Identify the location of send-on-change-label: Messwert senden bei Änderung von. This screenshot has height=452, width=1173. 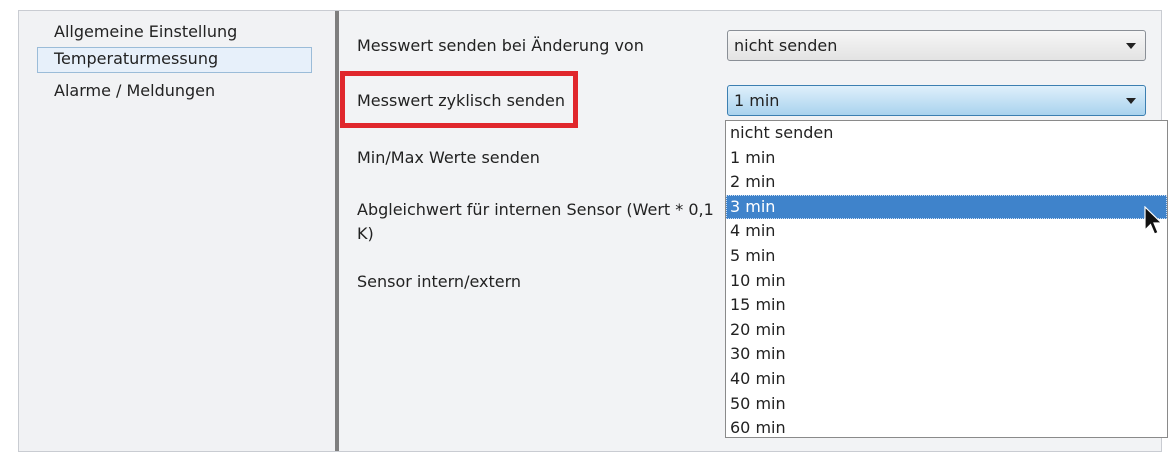
(500, 45).